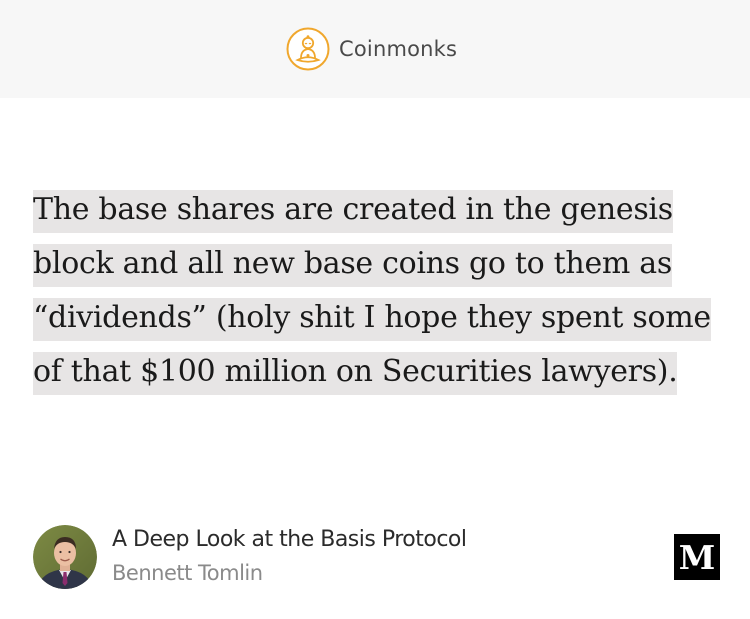 This screenshot has width=750, height=619. I want to click on article-title: A Deep Look at the Basis Protocol, so click(289, 539).